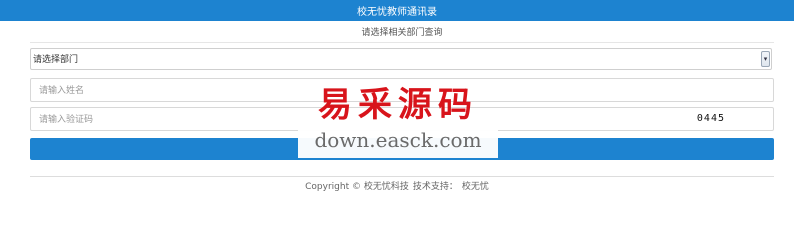 Image resolution: width=794 pixels, height=245 pixels. Describe the element at coordinates (765, 59) in the screenshot. I see `chevron-down-icon: ▾` at that location.